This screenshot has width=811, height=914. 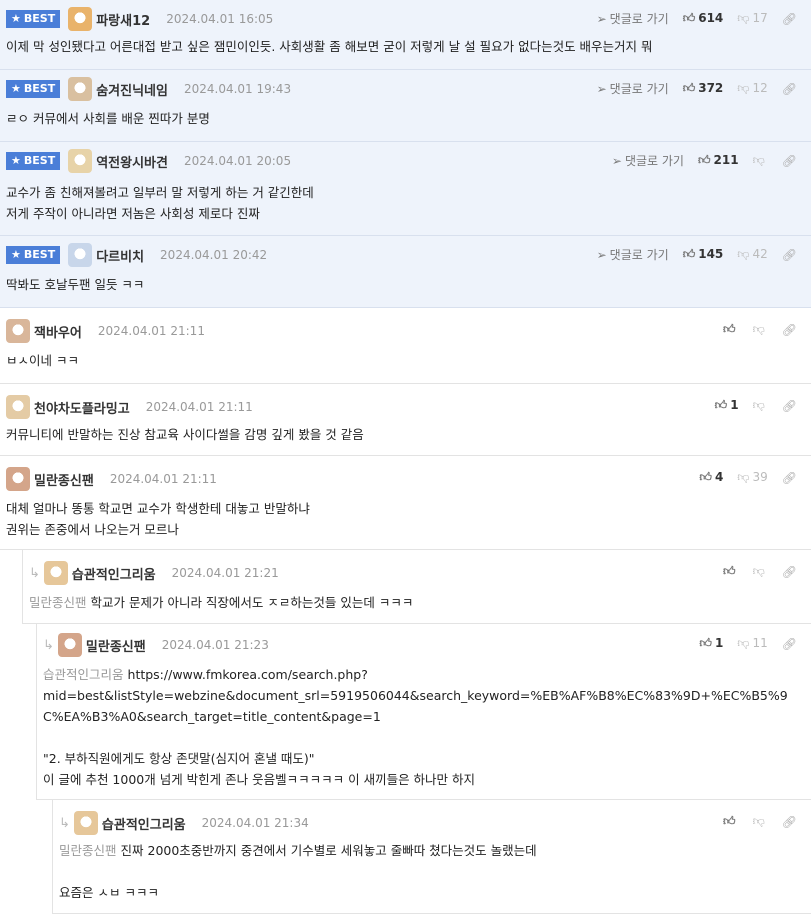 What do you see at coordinates (16, 88) in the screenshot?
I see `star-icon: ★` at bounding box center [16, 88].